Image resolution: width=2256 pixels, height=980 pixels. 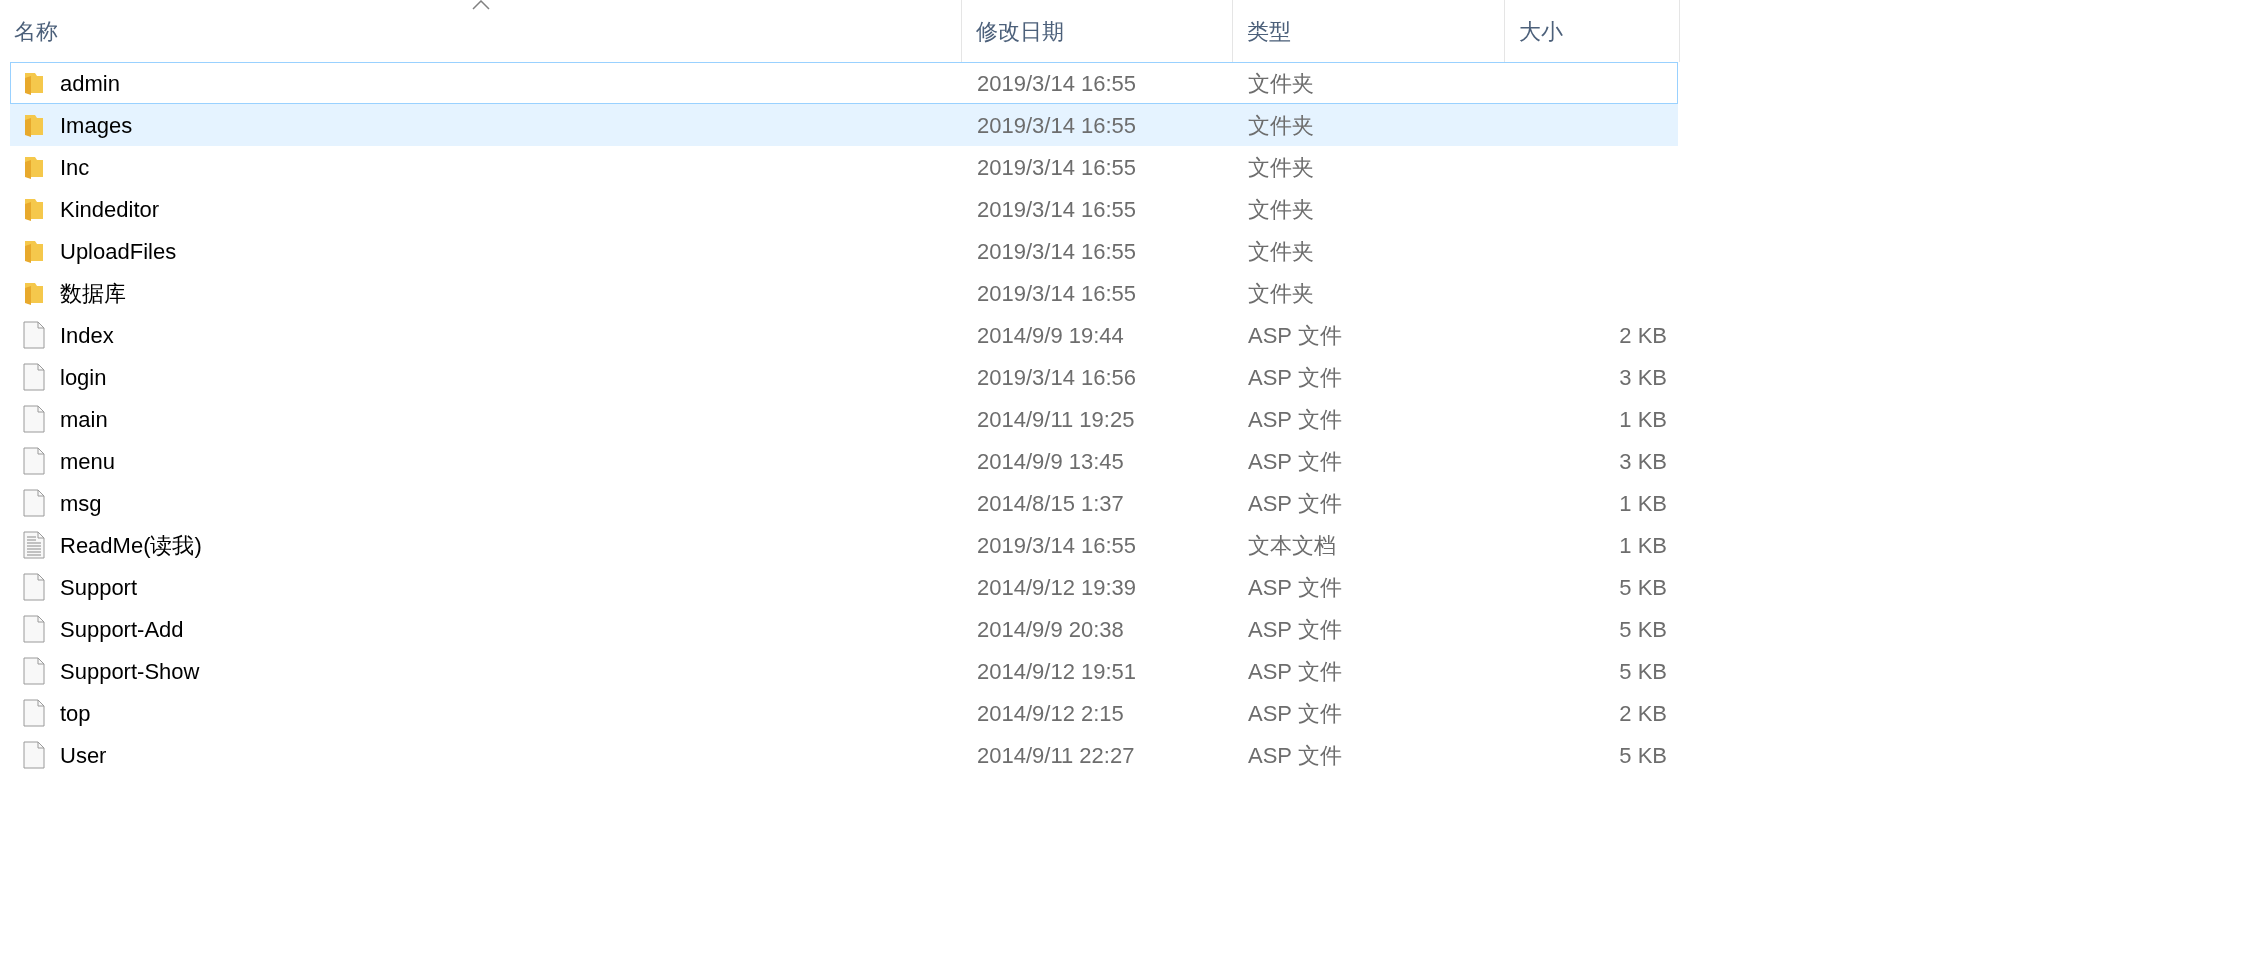 What do you see at coordinates (1050, 461) in the screenshot?
I see `modified-date: 2014/9/9 13:45` at bounding box center [1050, 461].